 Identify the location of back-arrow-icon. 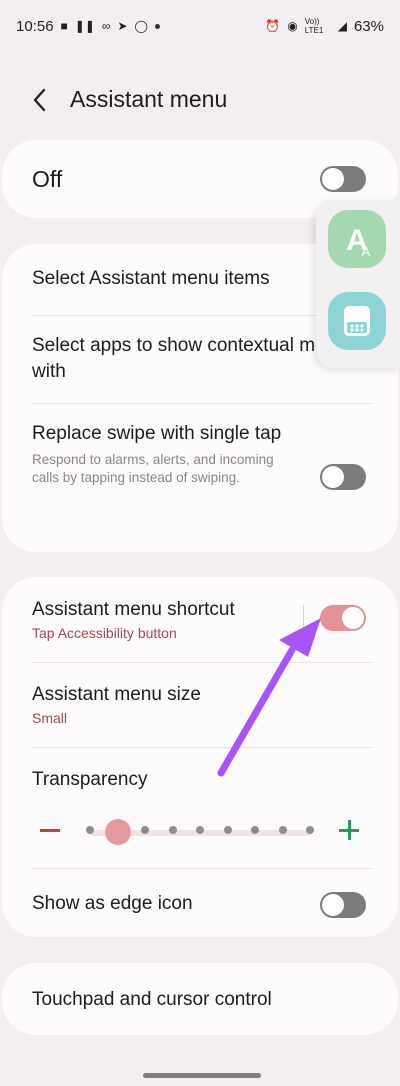
(41, 100).